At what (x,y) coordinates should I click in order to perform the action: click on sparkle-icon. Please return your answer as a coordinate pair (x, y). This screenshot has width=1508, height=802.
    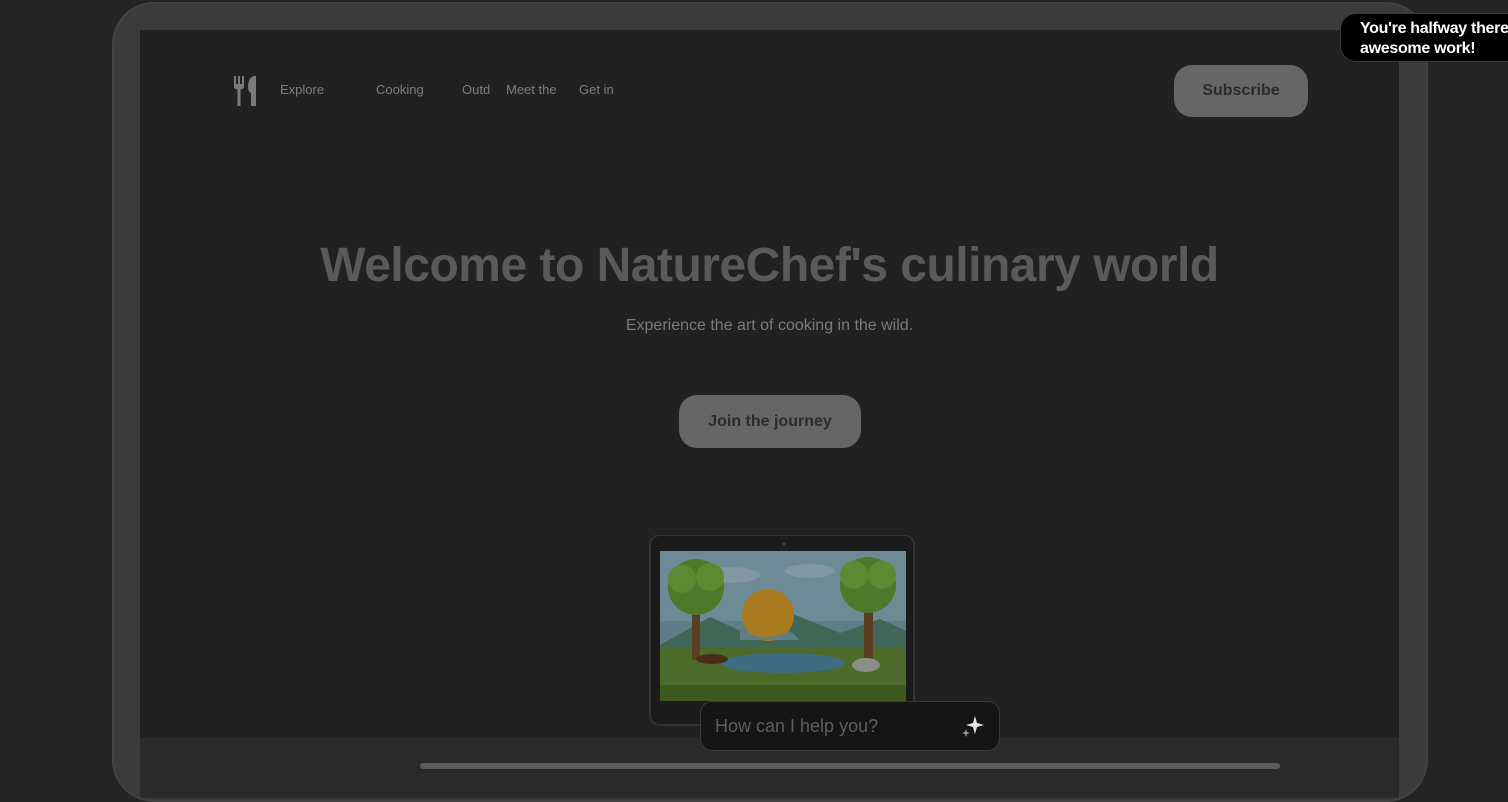
    Looking at the image, I should click on (973, 726).